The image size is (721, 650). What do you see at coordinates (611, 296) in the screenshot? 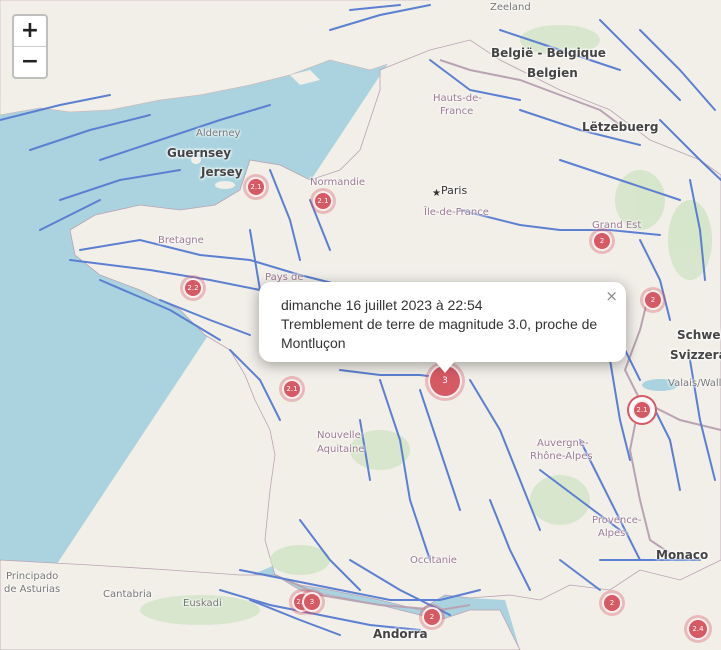
I see `popup-close-button: ×` at bounding box center [611, 296].